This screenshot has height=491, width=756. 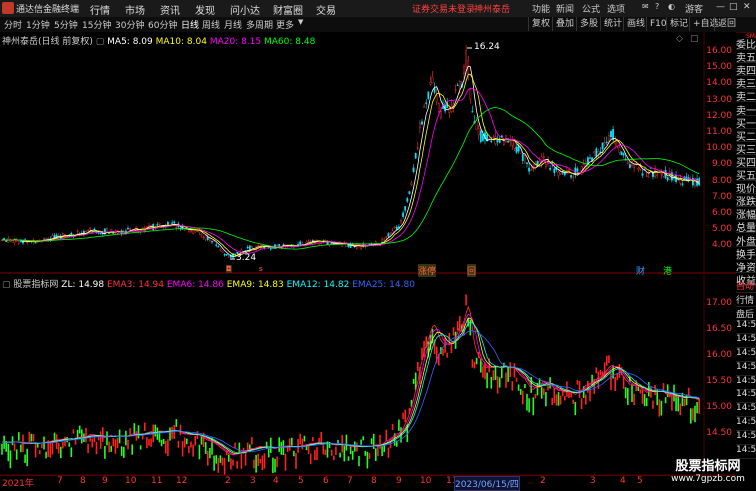 I want to click on finance-marker: 财, so click(x=640, y=270).